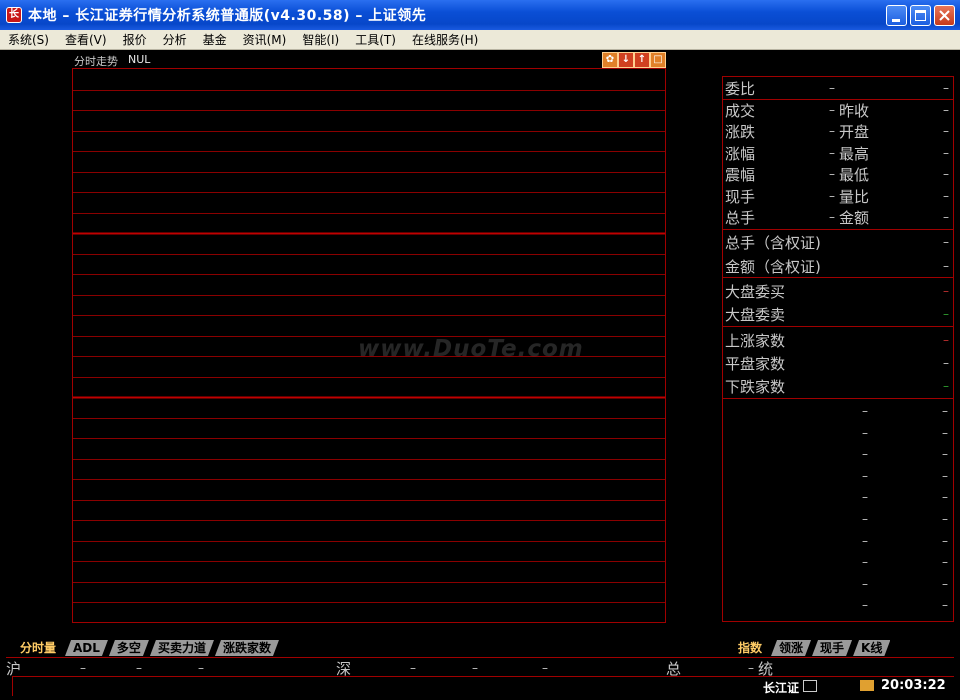 Image resolution: width=960 pixels, height=700 pixels. I want to click on orders-label: 大盘委卖, so click(755, 315).